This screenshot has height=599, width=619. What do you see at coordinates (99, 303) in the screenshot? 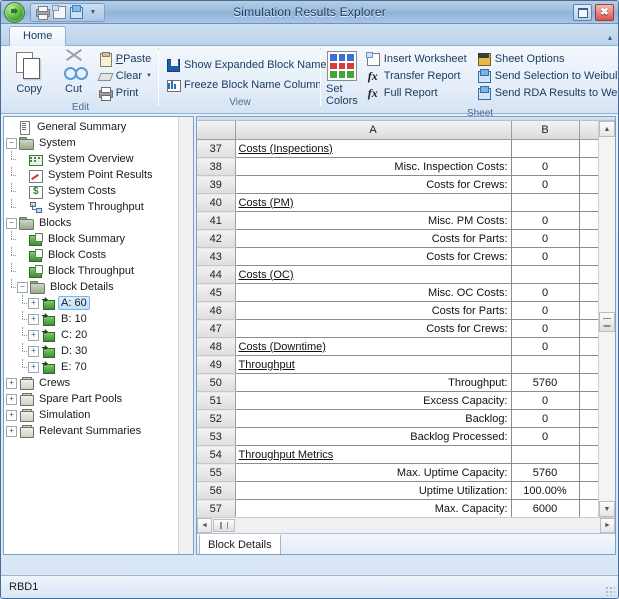
I see `tree-item-a-60: + A: 60` at bounding box center [99, 303].